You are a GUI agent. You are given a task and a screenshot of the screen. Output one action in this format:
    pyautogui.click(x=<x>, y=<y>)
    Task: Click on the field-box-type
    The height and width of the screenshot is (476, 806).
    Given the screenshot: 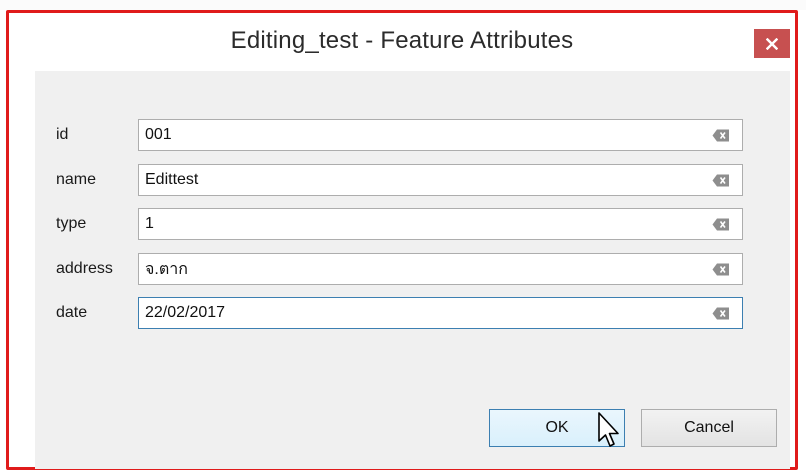 What is the action you would take?
    pyautogui.click(x=440, y=224)
    